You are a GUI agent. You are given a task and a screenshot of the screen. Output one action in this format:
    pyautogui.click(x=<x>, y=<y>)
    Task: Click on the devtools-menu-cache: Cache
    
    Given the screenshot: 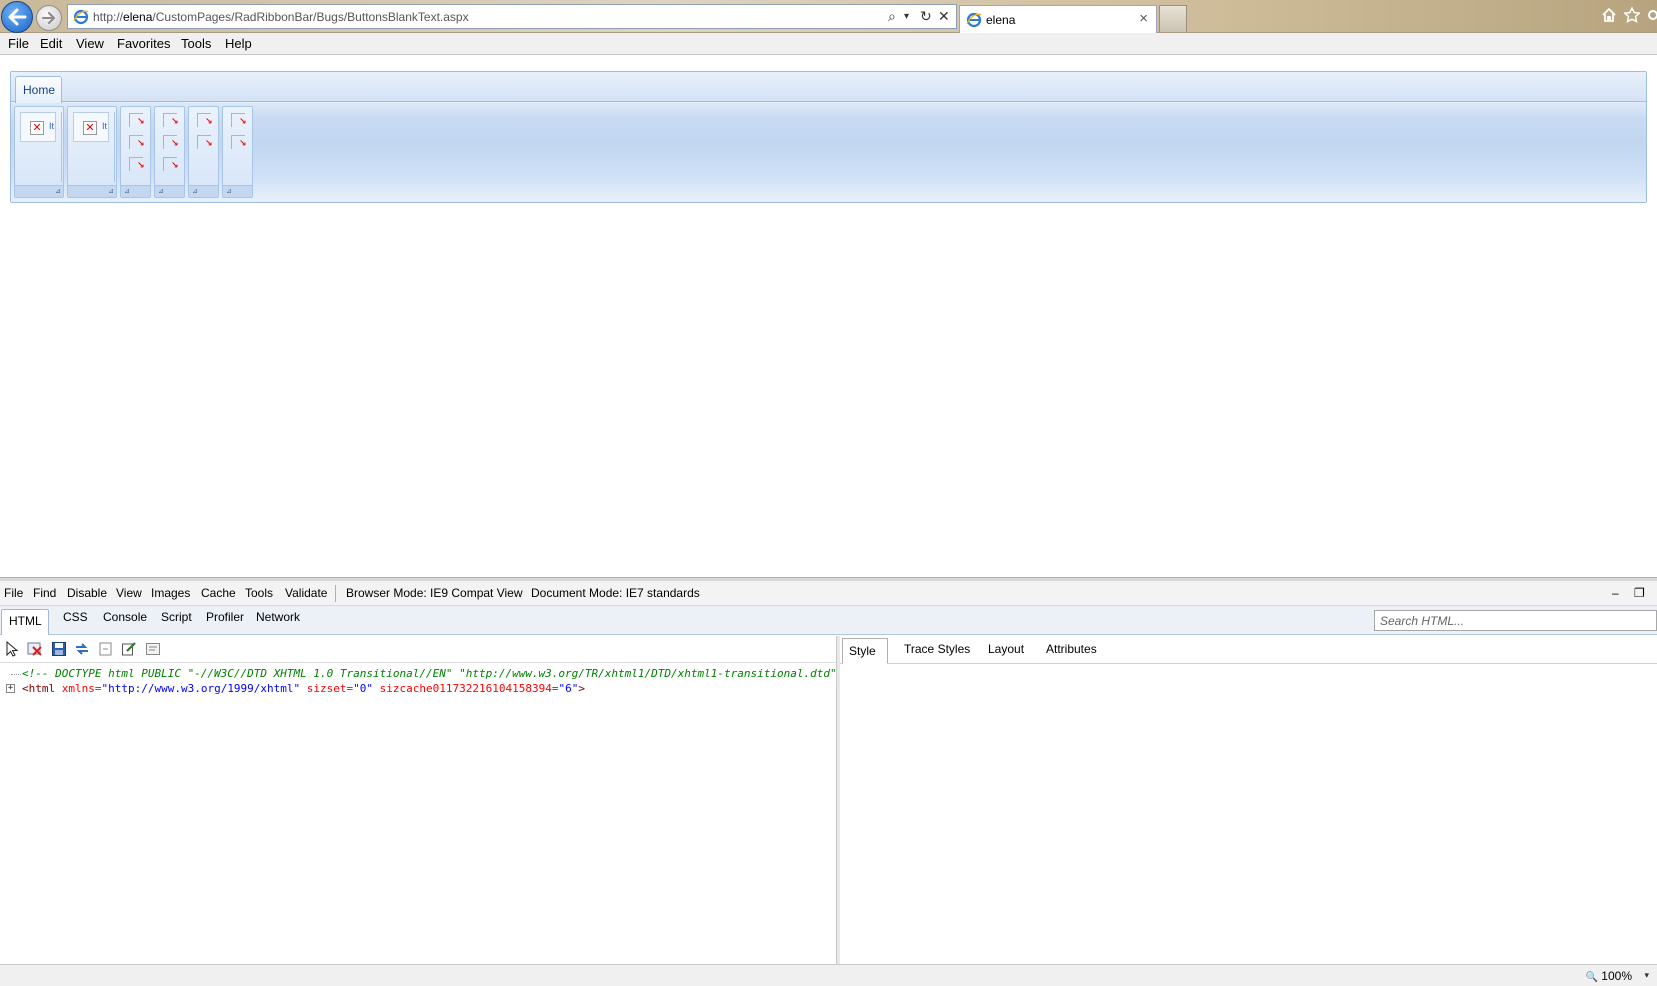 What is the action you would take?
    pyautogui.click(x=218, y=593)
    